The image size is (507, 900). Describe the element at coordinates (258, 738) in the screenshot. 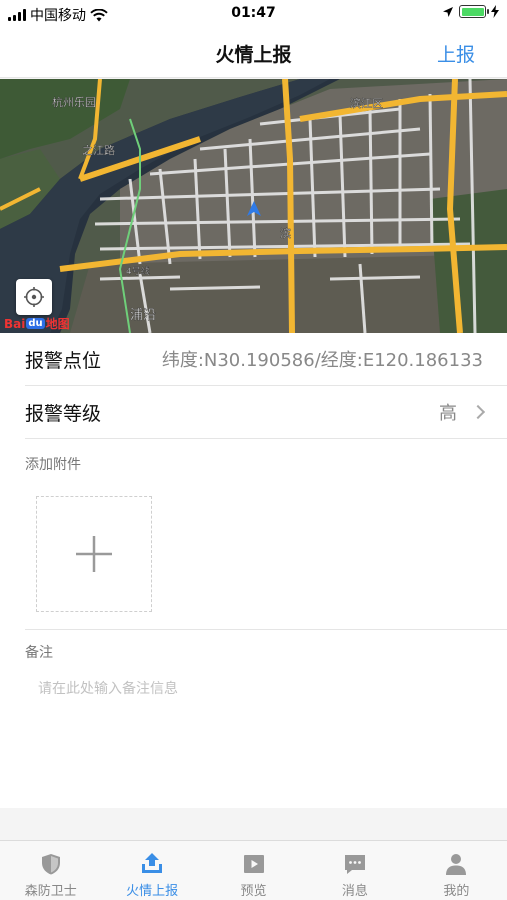

I see `remarks-input` at that location.